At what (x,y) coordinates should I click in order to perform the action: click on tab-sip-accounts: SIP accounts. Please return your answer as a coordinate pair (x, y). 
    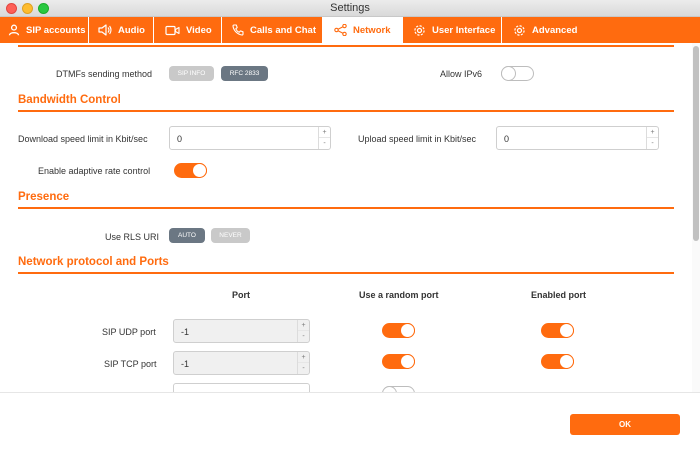
    Looking at the image, I should click on (44, 30).